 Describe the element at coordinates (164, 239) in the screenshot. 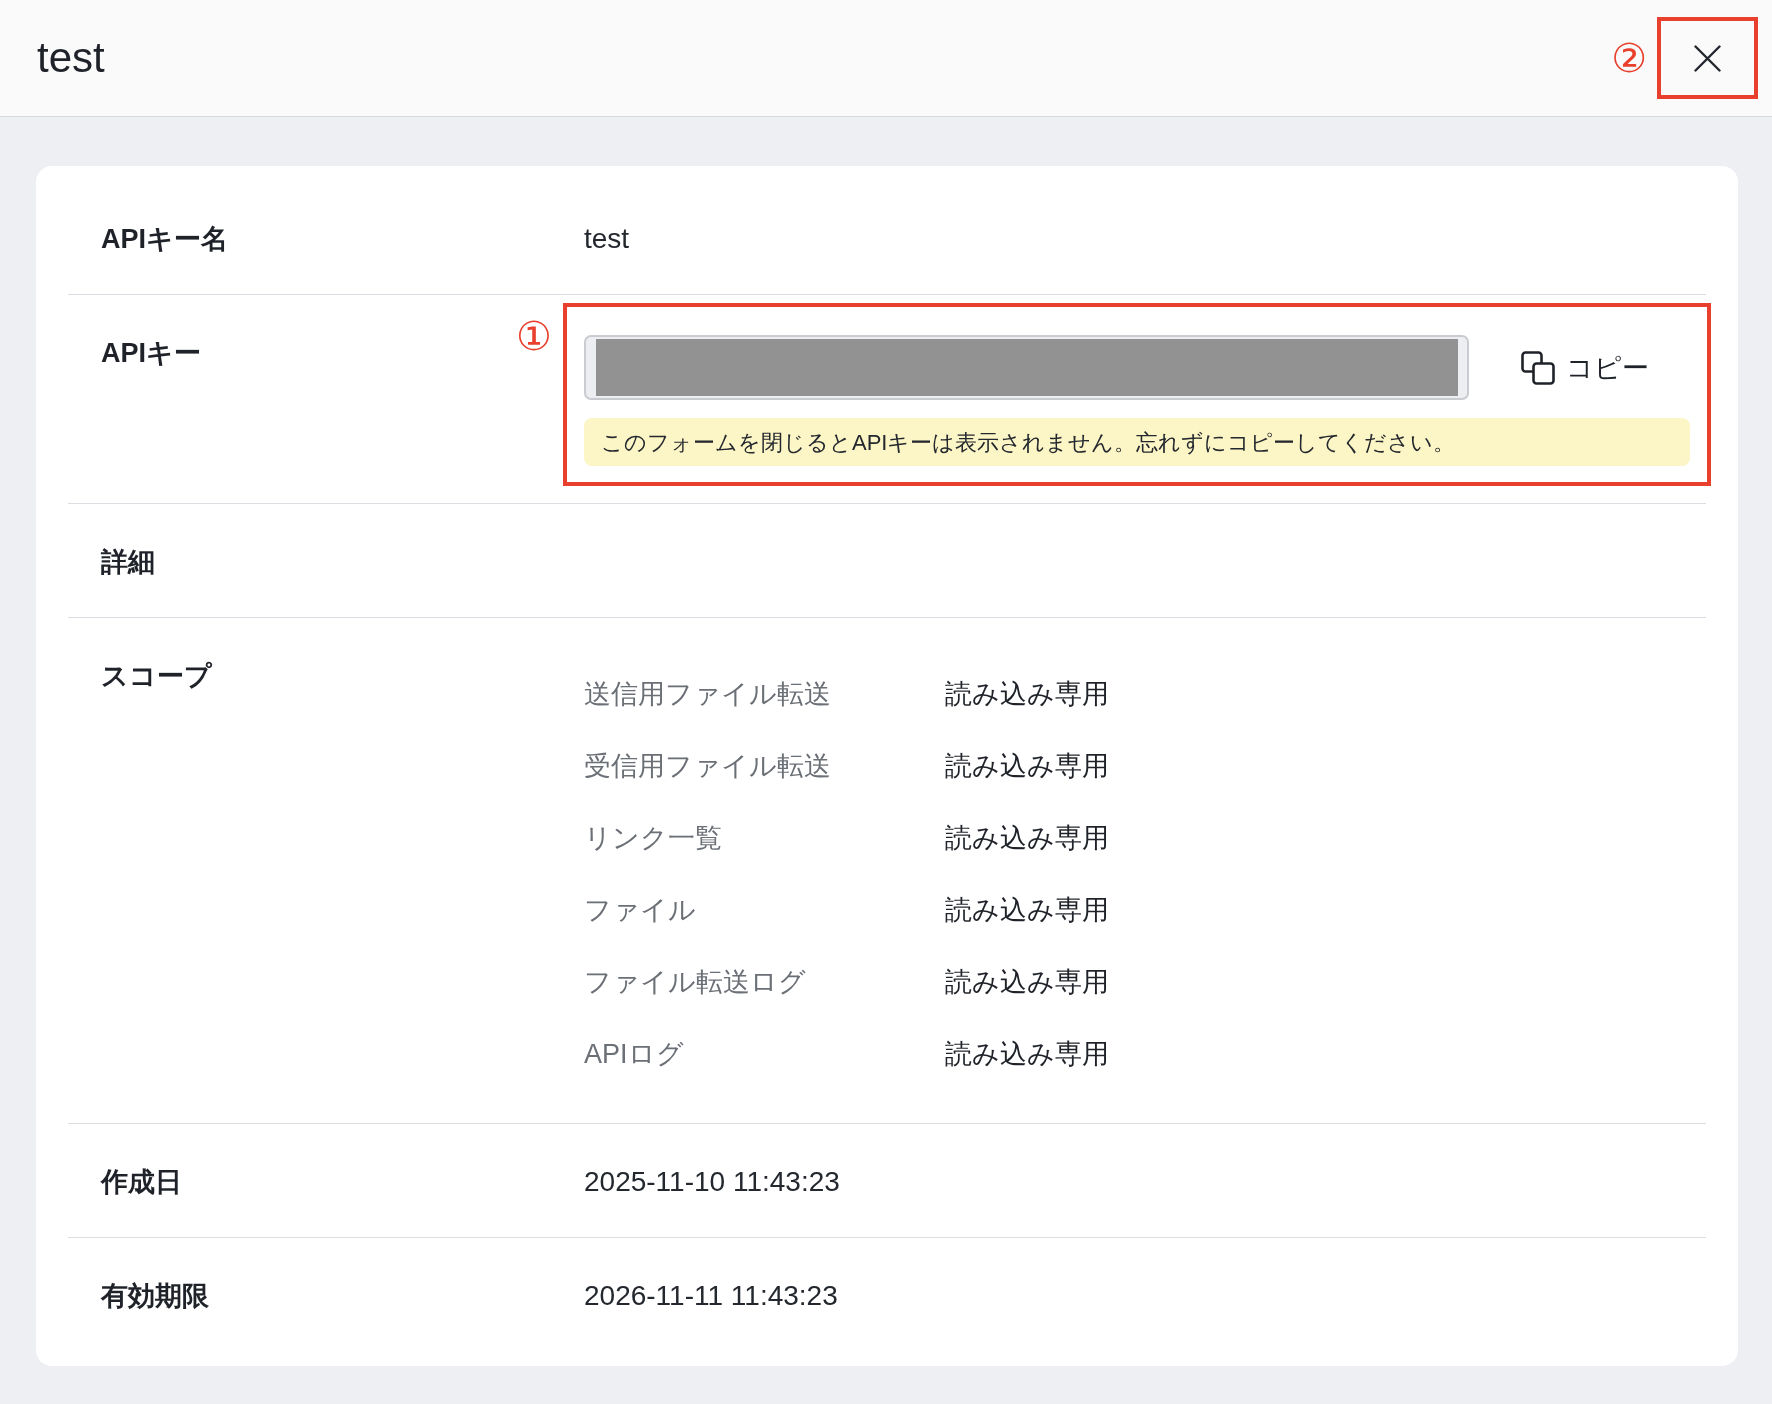

I see `field-label: APIキー名` at that location.